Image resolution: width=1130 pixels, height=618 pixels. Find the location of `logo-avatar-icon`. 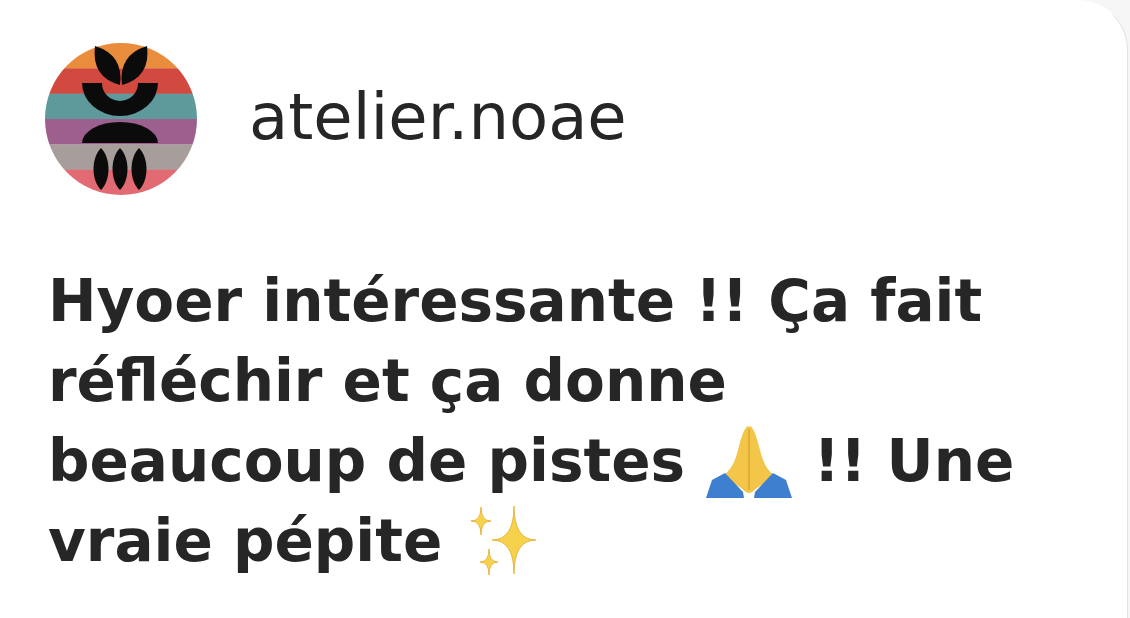

logo-avatar-icon is located at coordinates (121, 119).